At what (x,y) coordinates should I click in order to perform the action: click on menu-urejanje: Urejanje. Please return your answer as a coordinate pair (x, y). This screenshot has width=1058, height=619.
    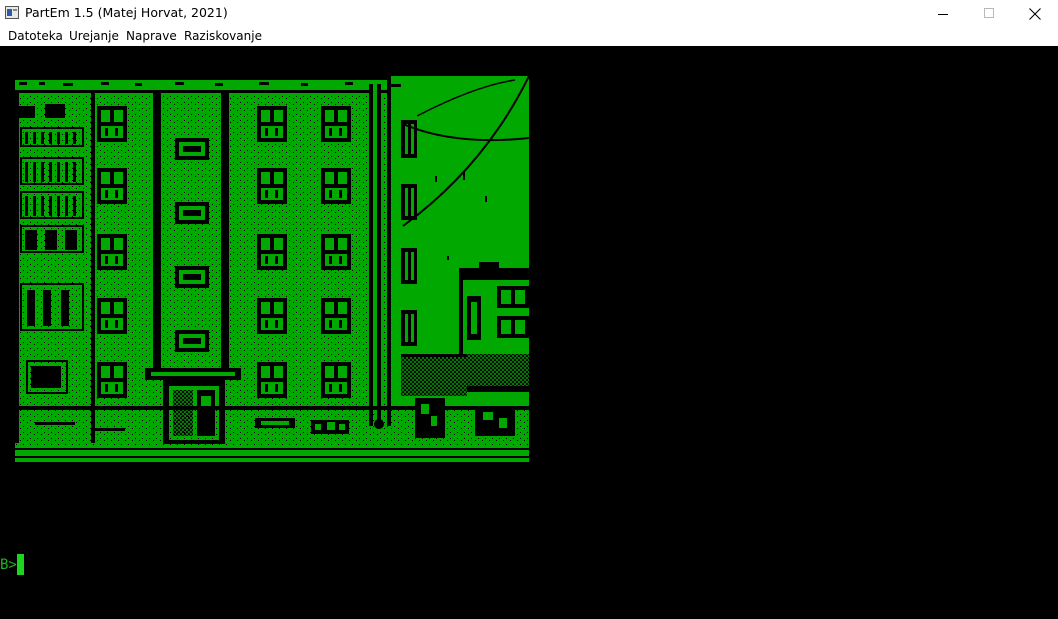
    Looking at the image, I should click on (94, 36).